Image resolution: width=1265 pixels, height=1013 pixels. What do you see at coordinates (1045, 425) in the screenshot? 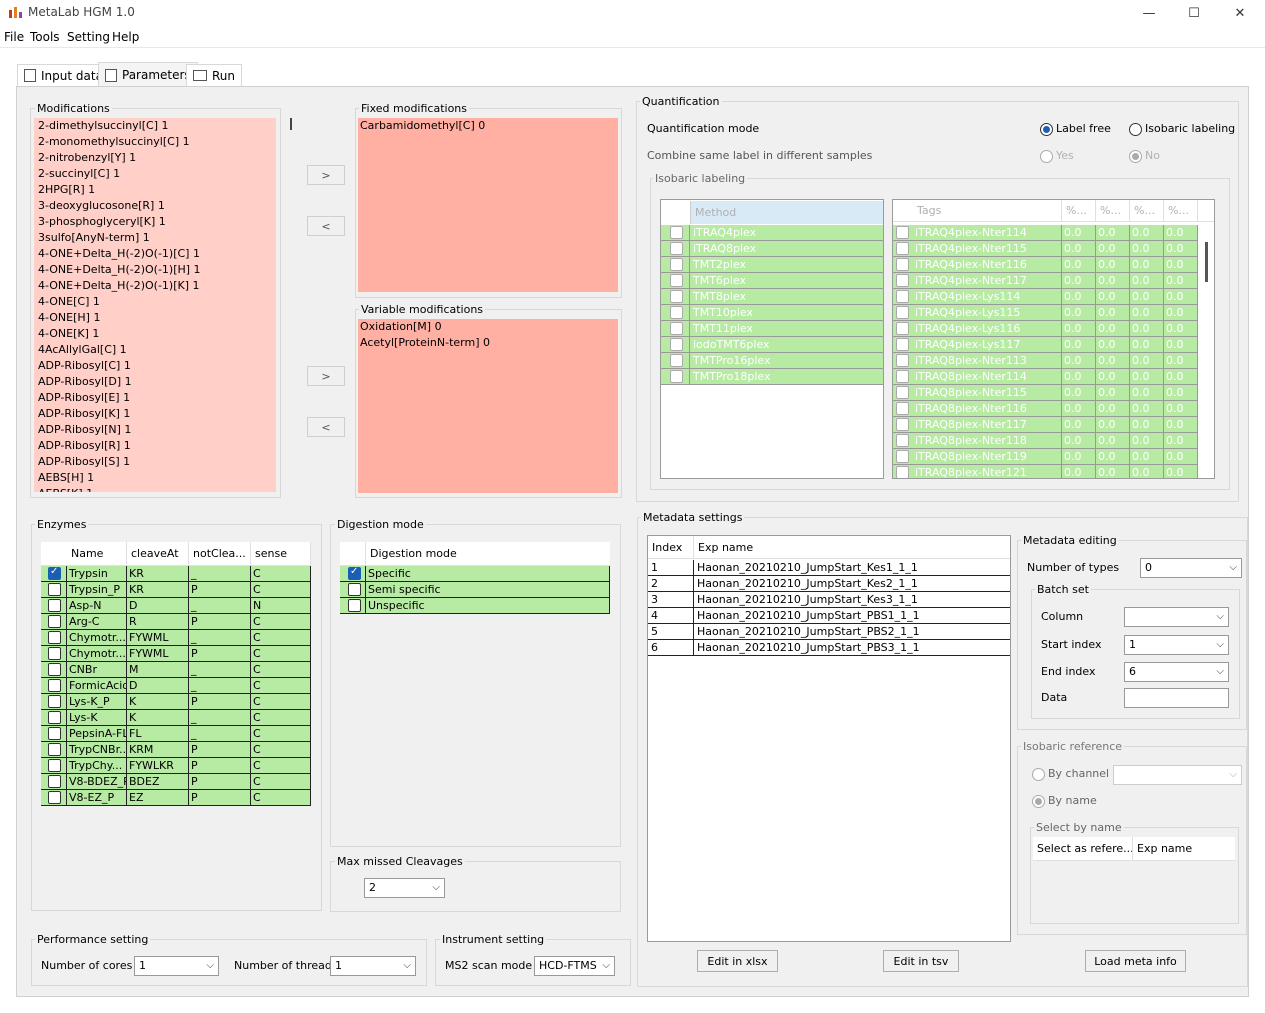
I see `tag-row: iTRAQ8plex-Nter117 0.0 0.0 0.0 0.0` at bounding box center [1045, 425].